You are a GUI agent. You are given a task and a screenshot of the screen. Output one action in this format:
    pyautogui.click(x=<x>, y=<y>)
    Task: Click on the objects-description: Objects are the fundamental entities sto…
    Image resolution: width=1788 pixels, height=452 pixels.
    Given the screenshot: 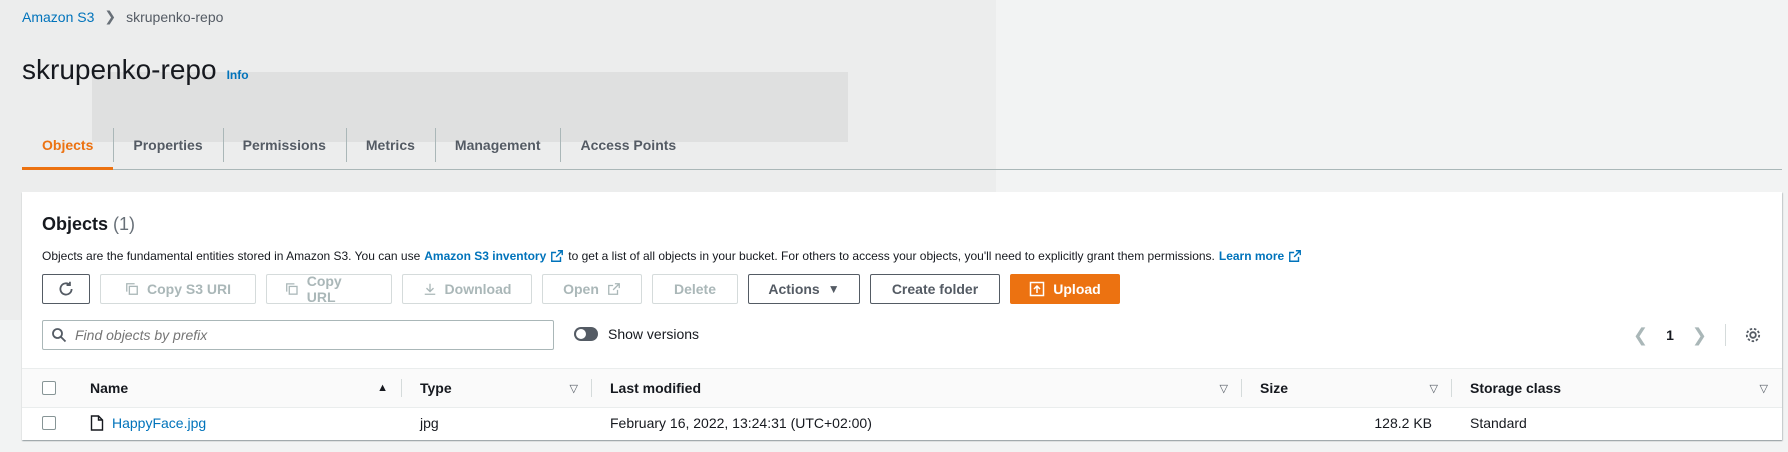 What is the action you would take?
    pyautogui.click(x=902, y=256)
    